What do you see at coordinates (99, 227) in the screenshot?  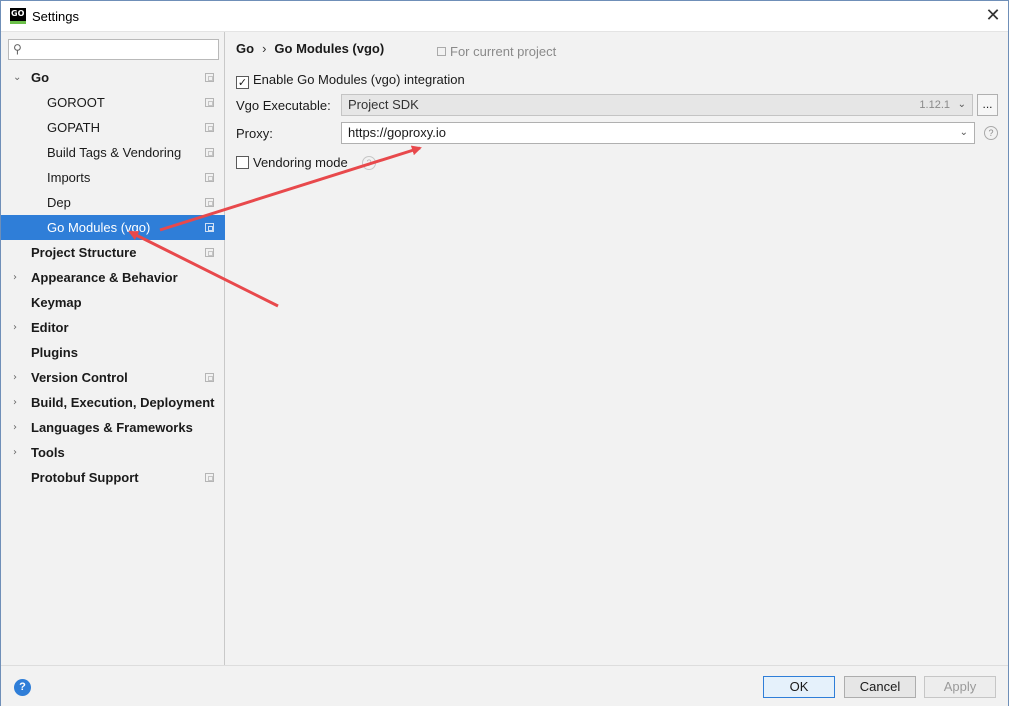 I see `sidebar-item-label: Go Modules (vgo)` at bounding box center [99, 227].